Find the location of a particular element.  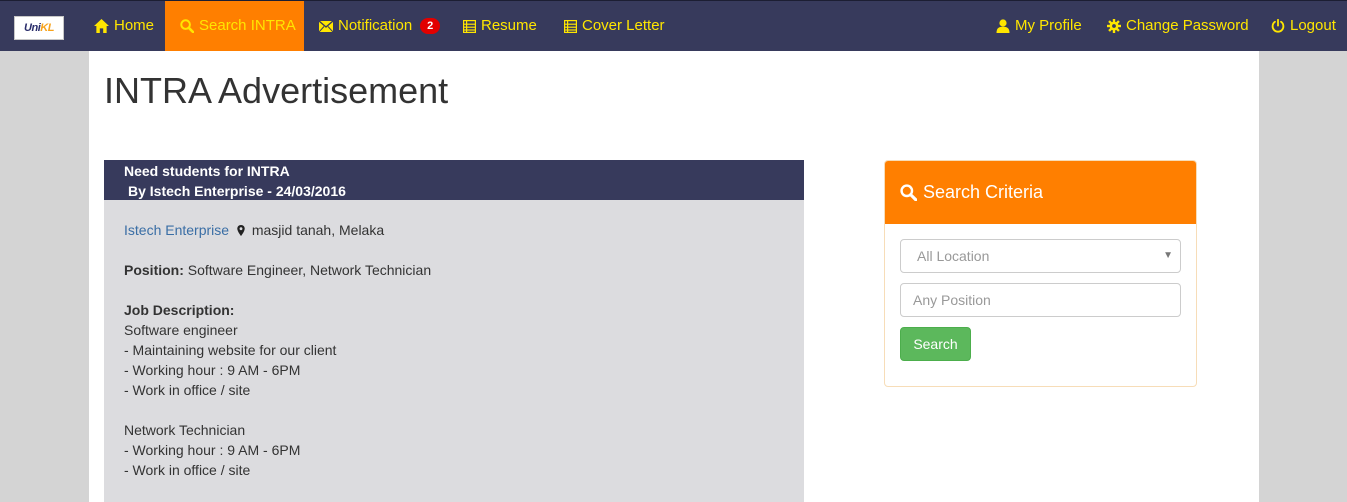

location-select-value: All Location is located at coordinates (953, 256).